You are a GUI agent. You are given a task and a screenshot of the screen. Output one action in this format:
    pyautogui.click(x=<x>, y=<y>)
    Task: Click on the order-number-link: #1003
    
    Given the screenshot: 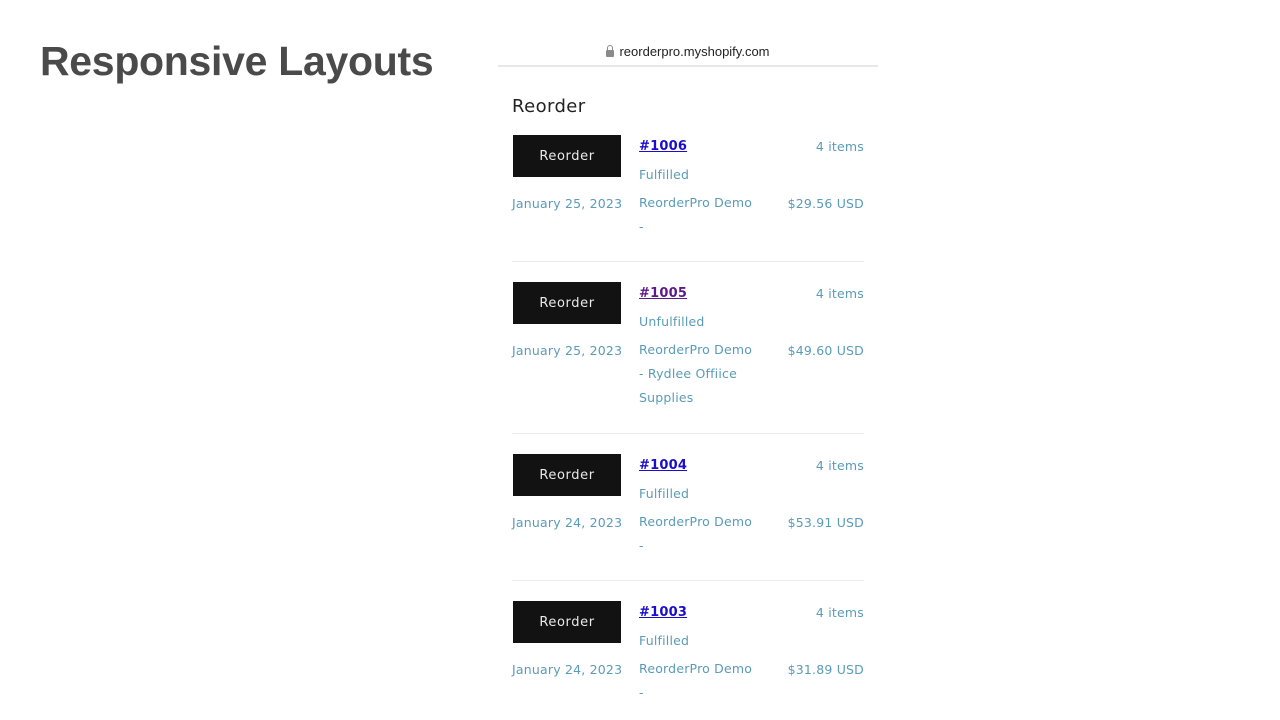 What is the action you would take?
    pyautogui.click(x=663, y=612)
    